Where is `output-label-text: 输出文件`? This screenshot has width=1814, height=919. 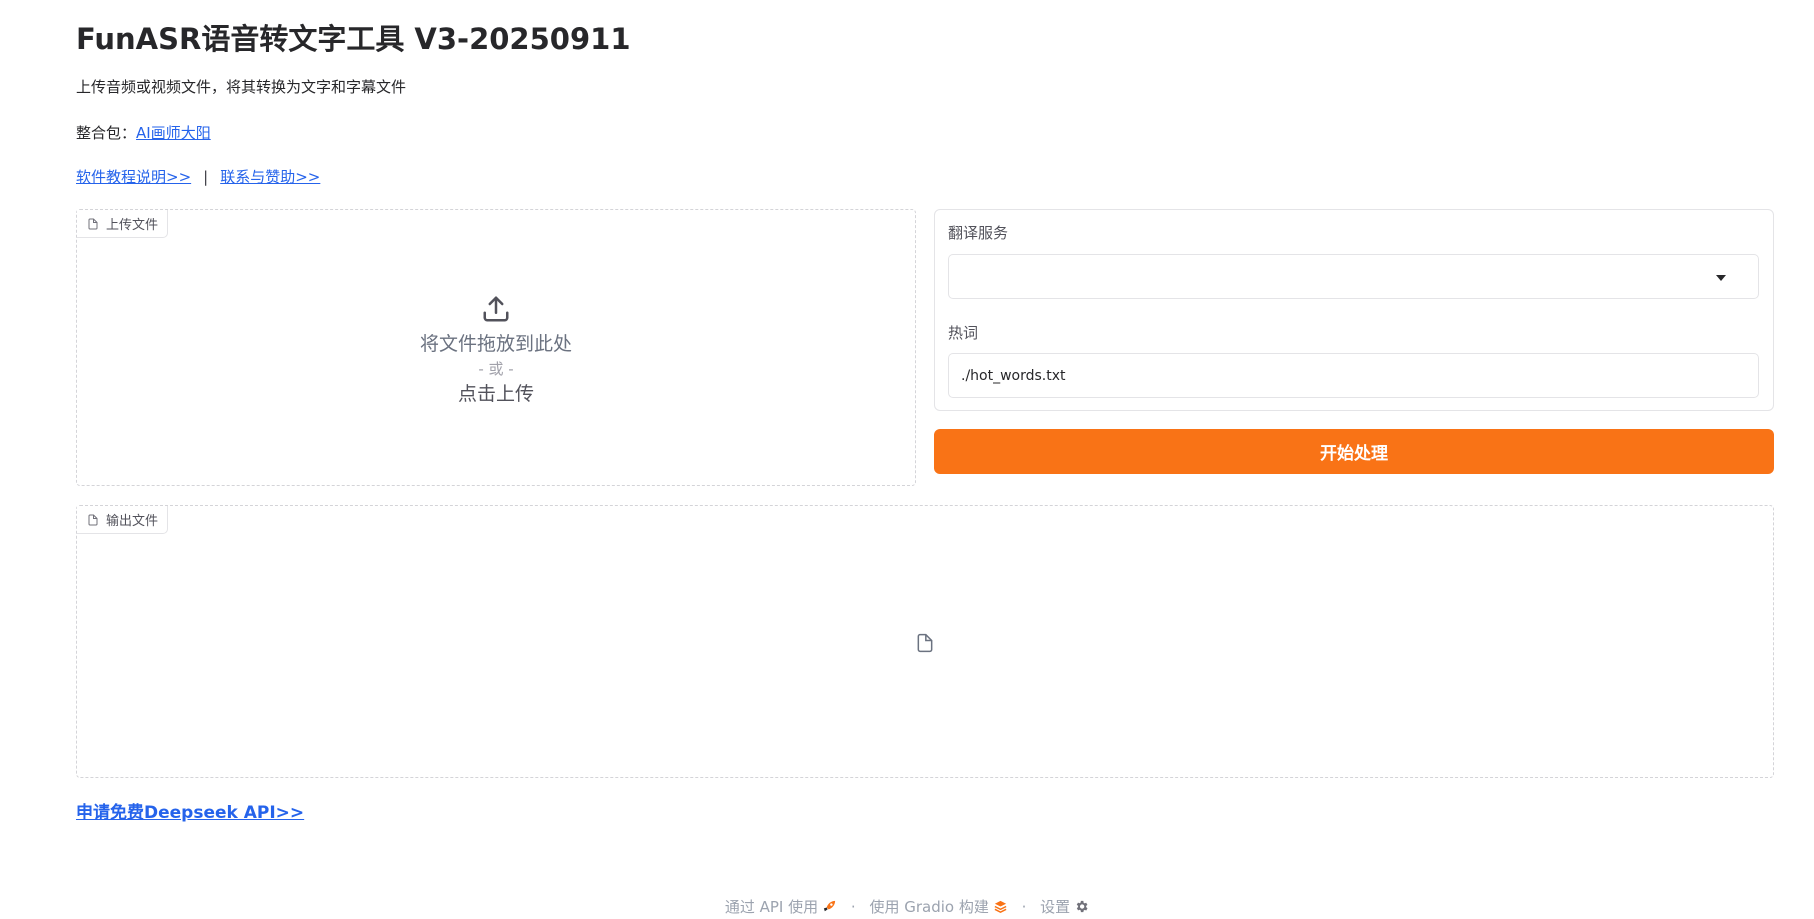 output-label-text: 输出文件 is located at coordinates (132, 521).